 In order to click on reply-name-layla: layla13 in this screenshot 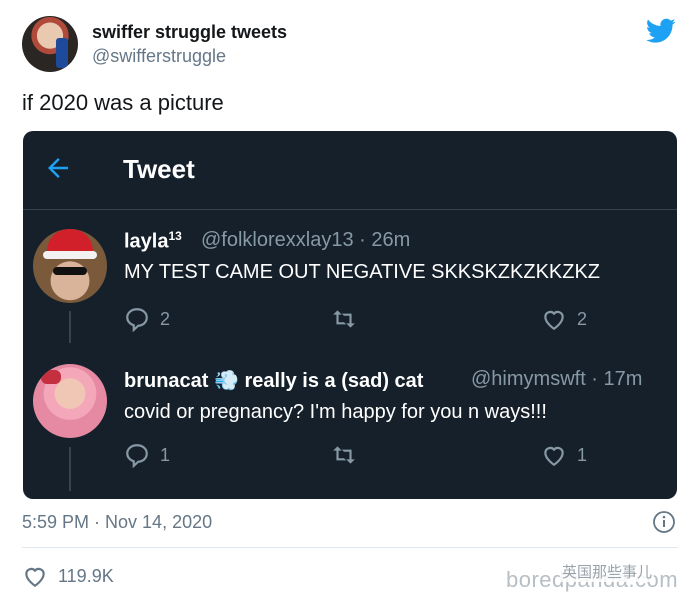, I will do `click(153, 241)`.